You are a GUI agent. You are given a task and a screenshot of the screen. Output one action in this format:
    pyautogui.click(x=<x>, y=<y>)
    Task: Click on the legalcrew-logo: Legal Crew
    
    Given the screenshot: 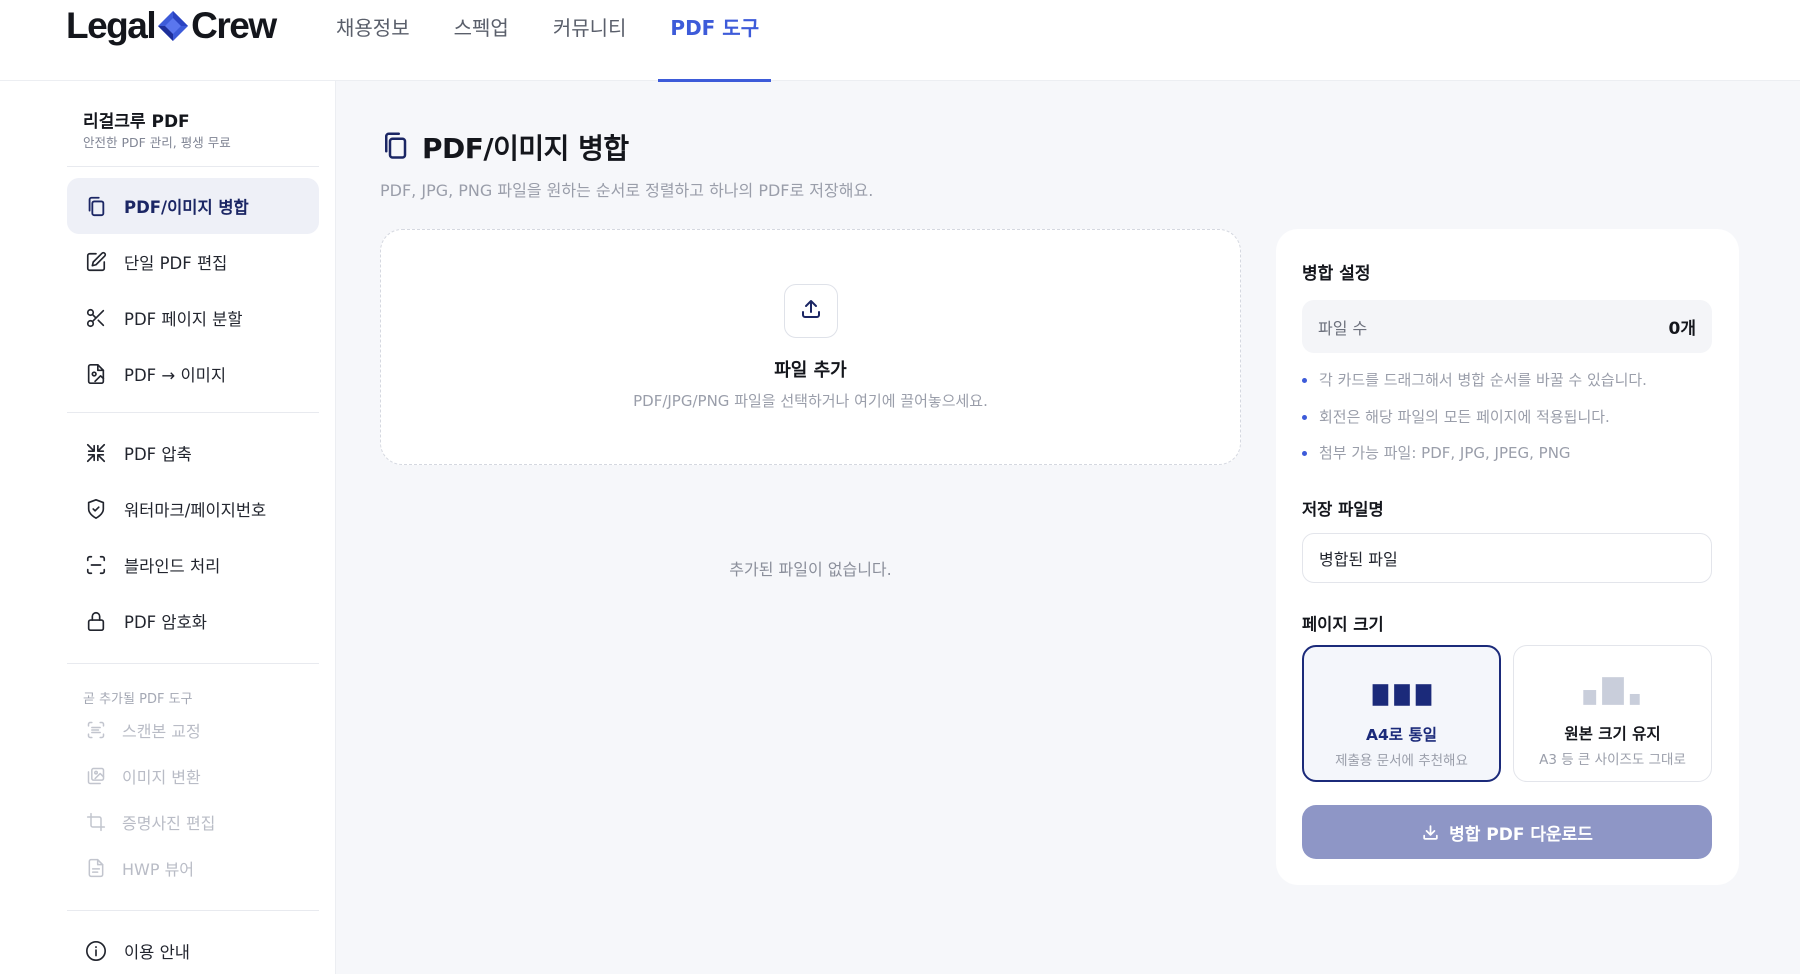 What is the action you would take?
    pyautogui.click(x=171, y=26)
    